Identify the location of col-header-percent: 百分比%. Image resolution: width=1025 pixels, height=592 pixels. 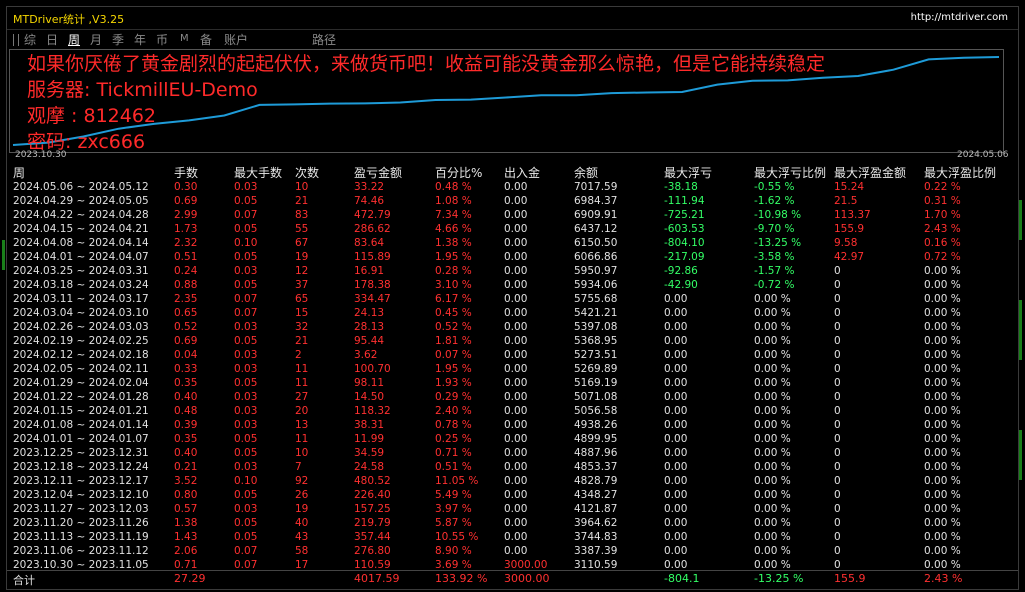
(458, 172).